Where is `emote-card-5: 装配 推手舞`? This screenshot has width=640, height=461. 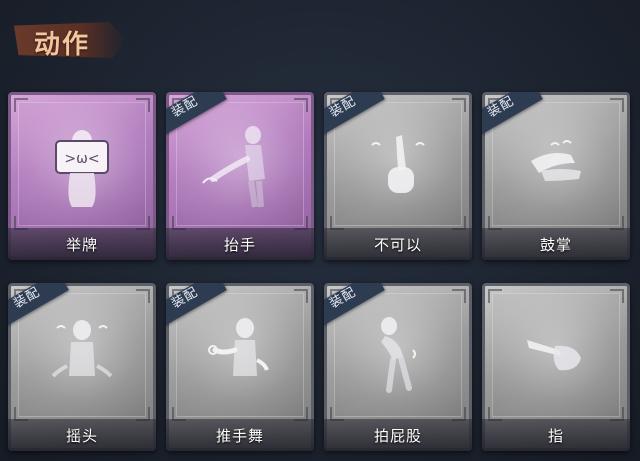
emote-card-5: 装配 推手舞 is located at coordinates (240, 367).